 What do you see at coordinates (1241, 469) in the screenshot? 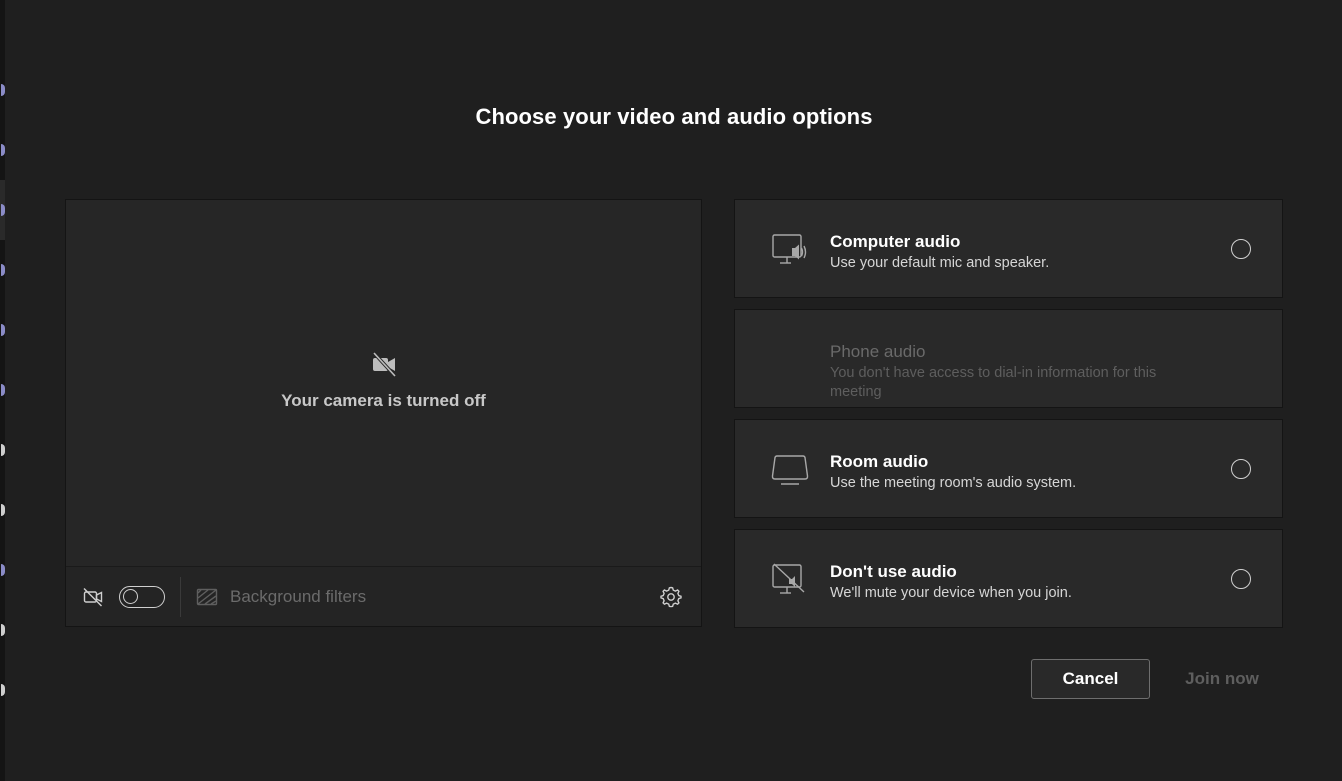
I see `room-audio-radio` at bounding box center [1241, 469].